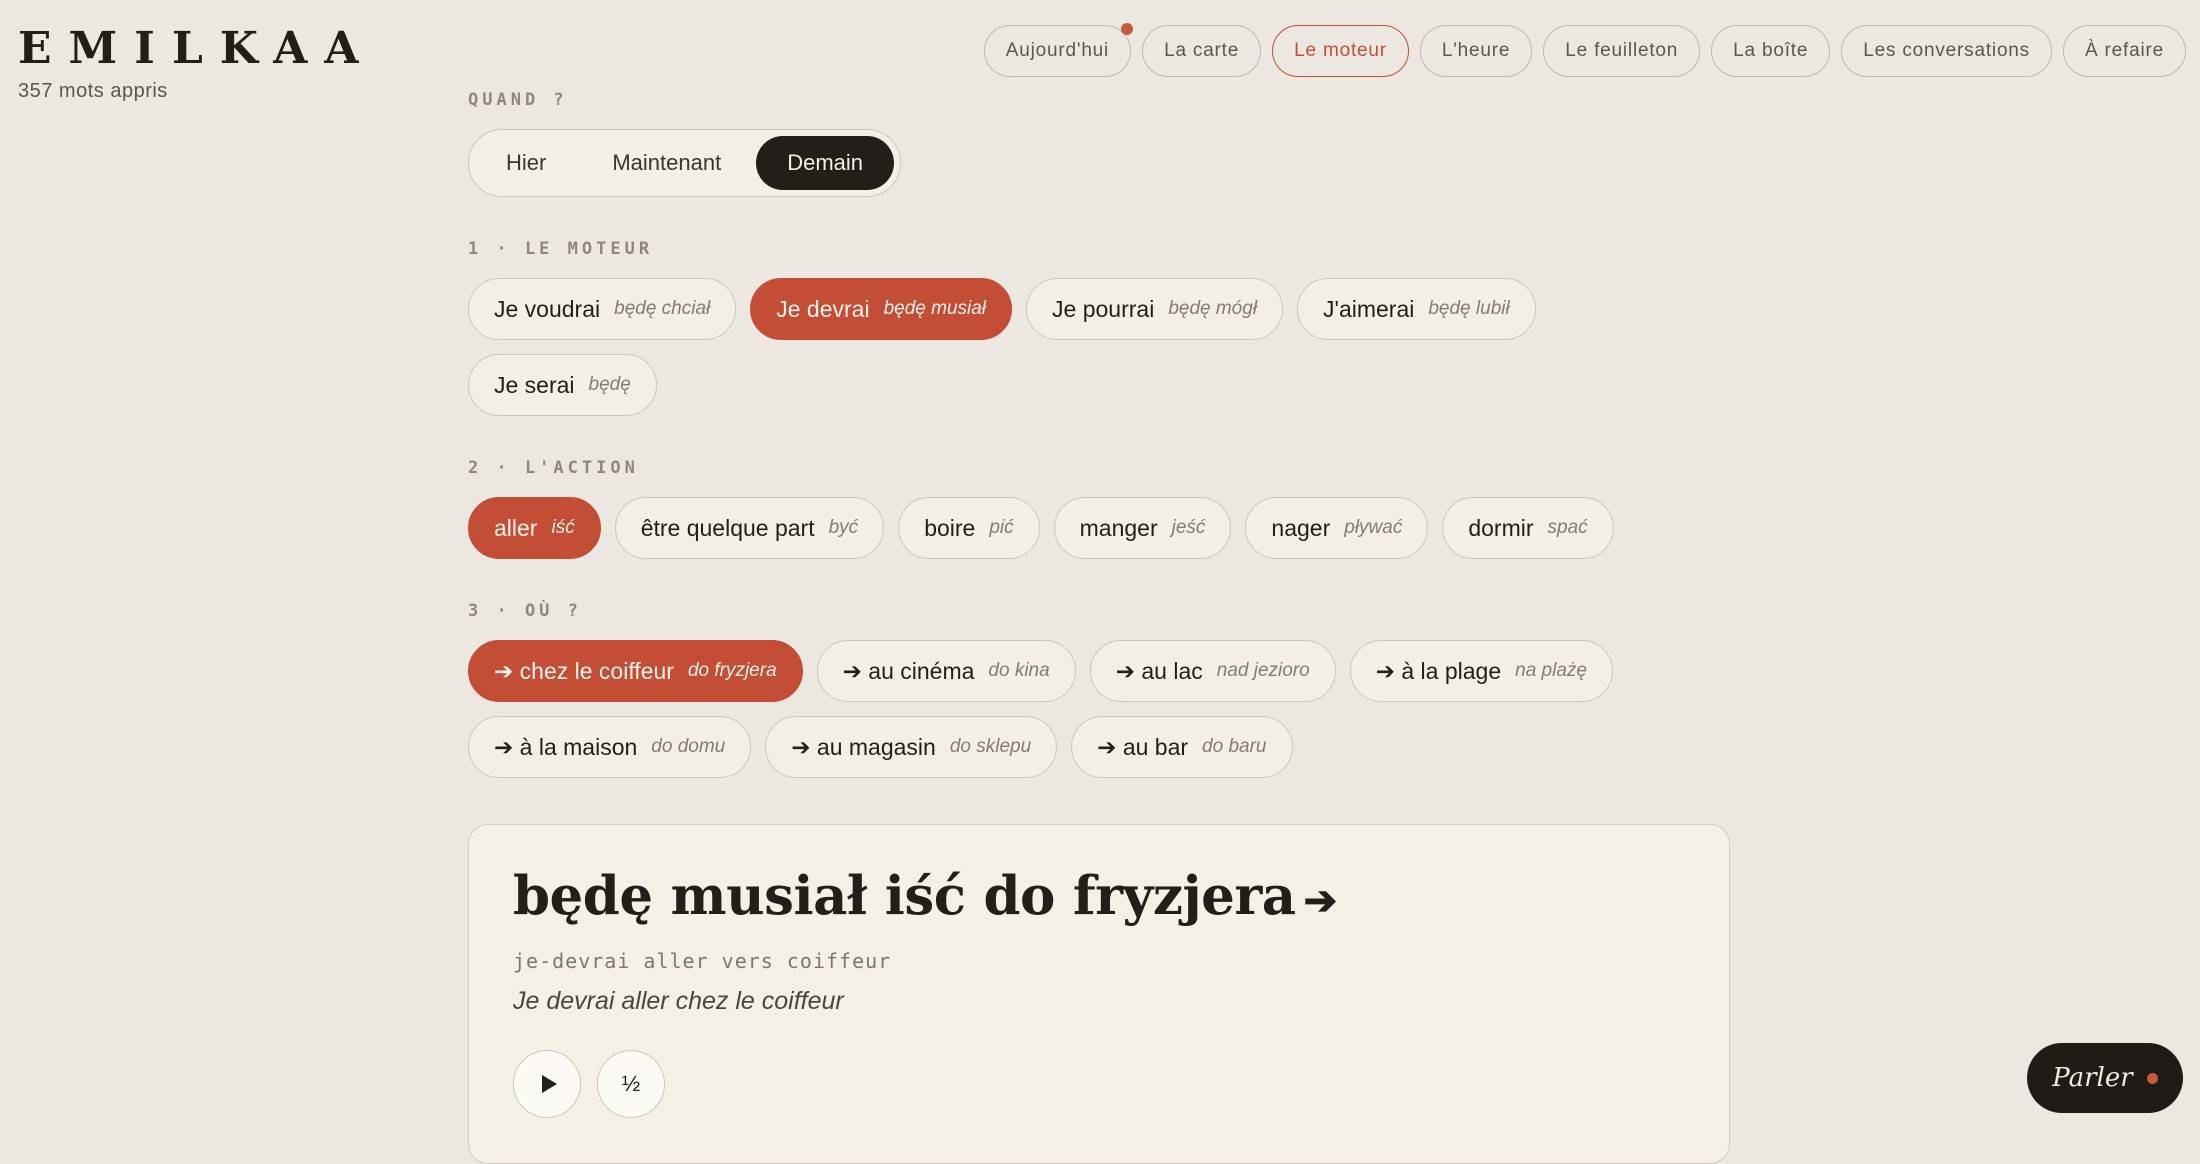 The width and height of the screenshot is (2200, 1164). I want to click on chip-polish: spać, so click(1567, 527).